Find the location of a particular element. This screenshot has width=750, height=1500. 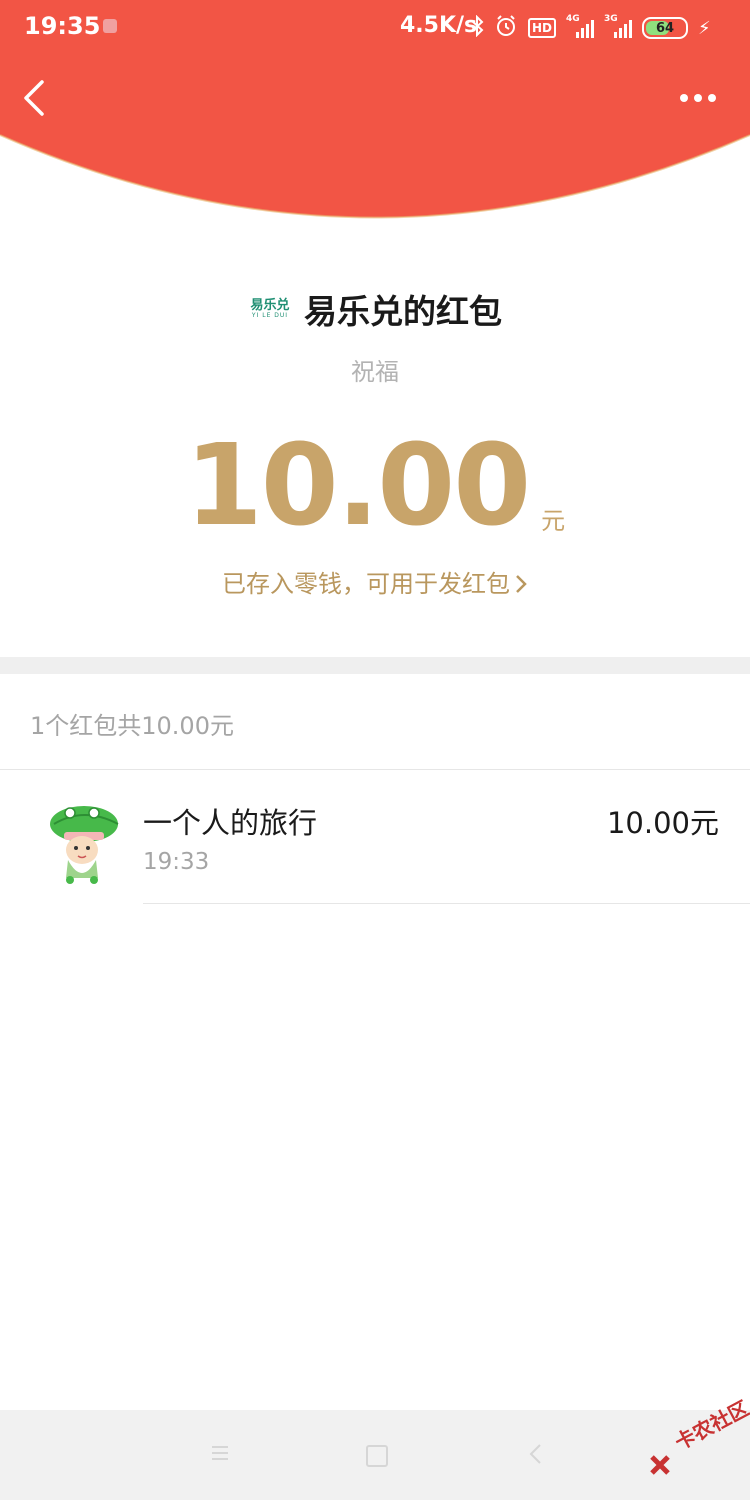

network-speed: 4.5K/s is located at coordinates (439, 25).